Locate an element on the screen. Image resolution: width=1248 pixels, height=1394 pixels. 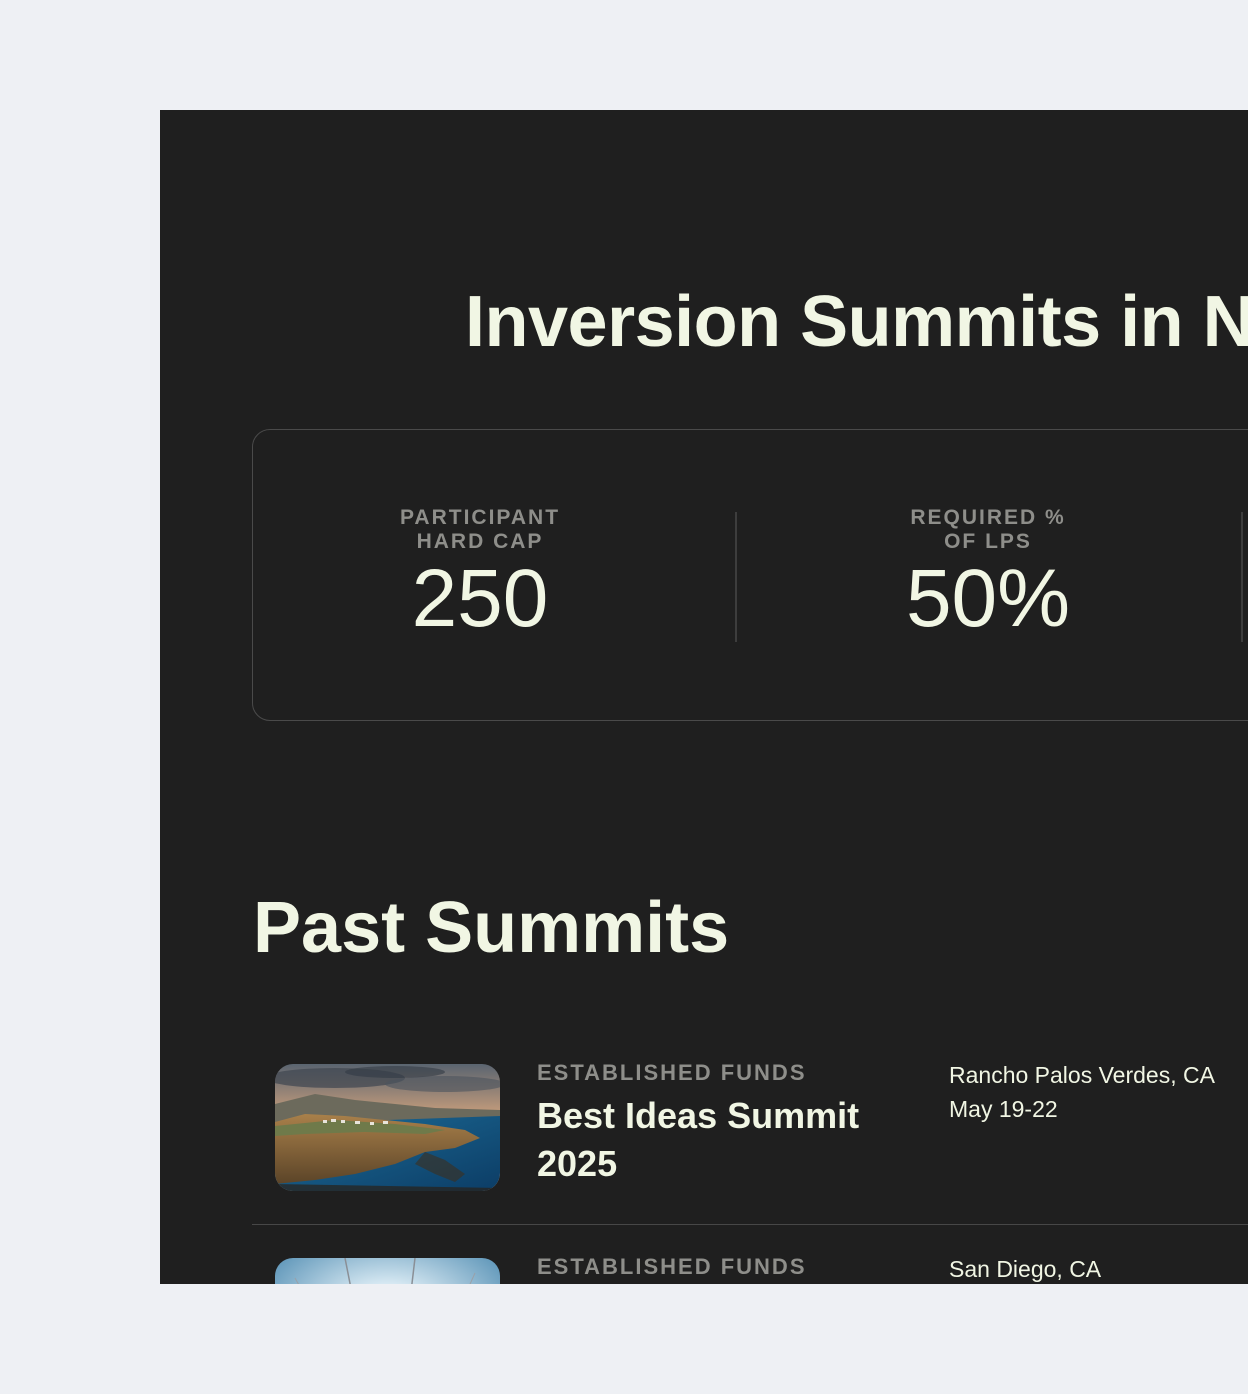
summit-location: San Diego, CA is located at coordinates (1025, 1269).